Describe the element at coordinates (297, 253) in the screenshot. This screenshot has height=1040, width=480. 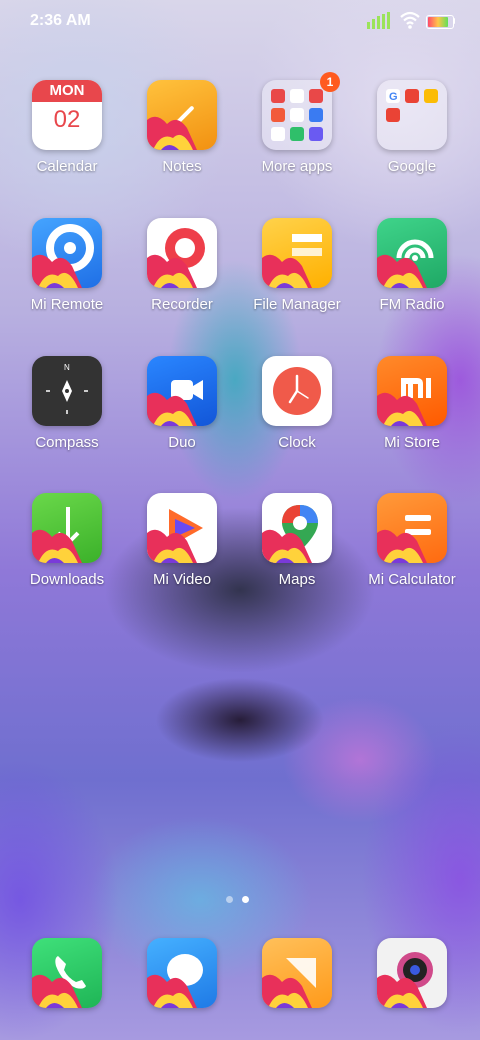
I see `folder-file-icon` at that location.